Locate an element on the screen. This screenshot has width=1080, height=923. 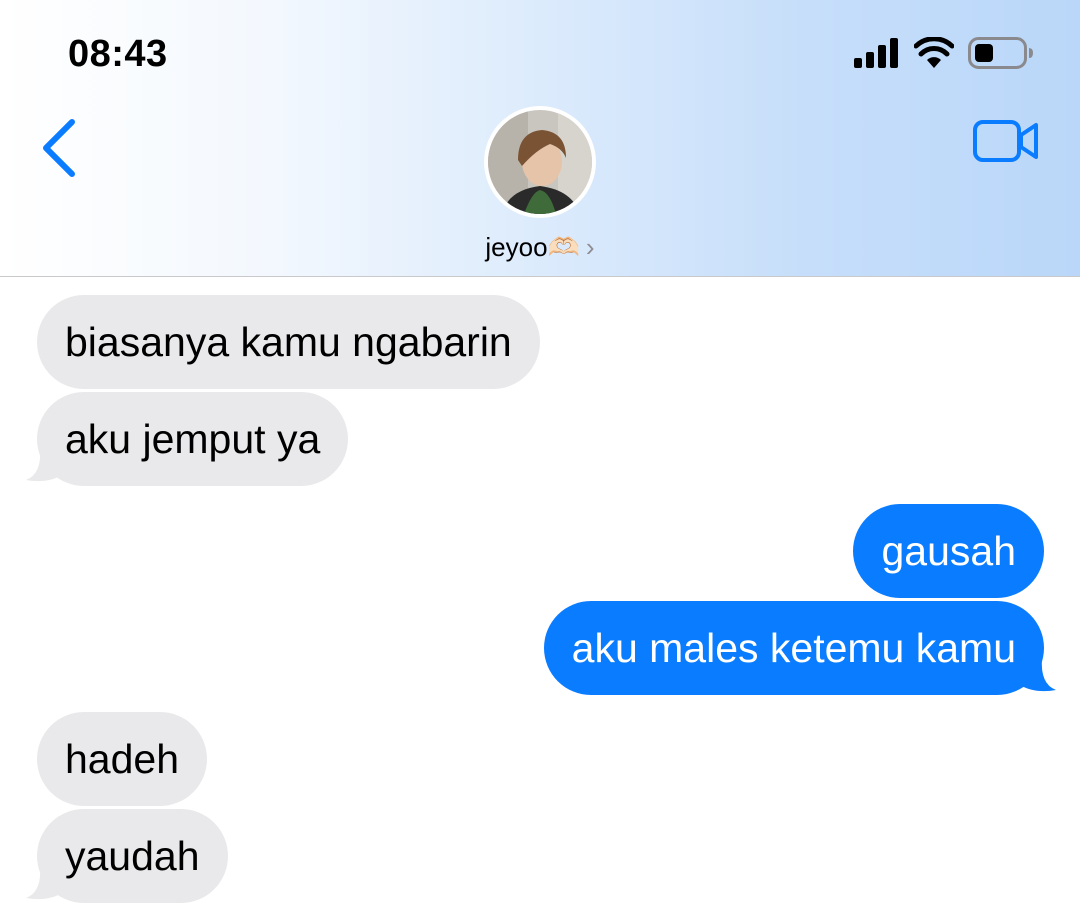
video-camera-icon is located at coordinates (1006, 141).